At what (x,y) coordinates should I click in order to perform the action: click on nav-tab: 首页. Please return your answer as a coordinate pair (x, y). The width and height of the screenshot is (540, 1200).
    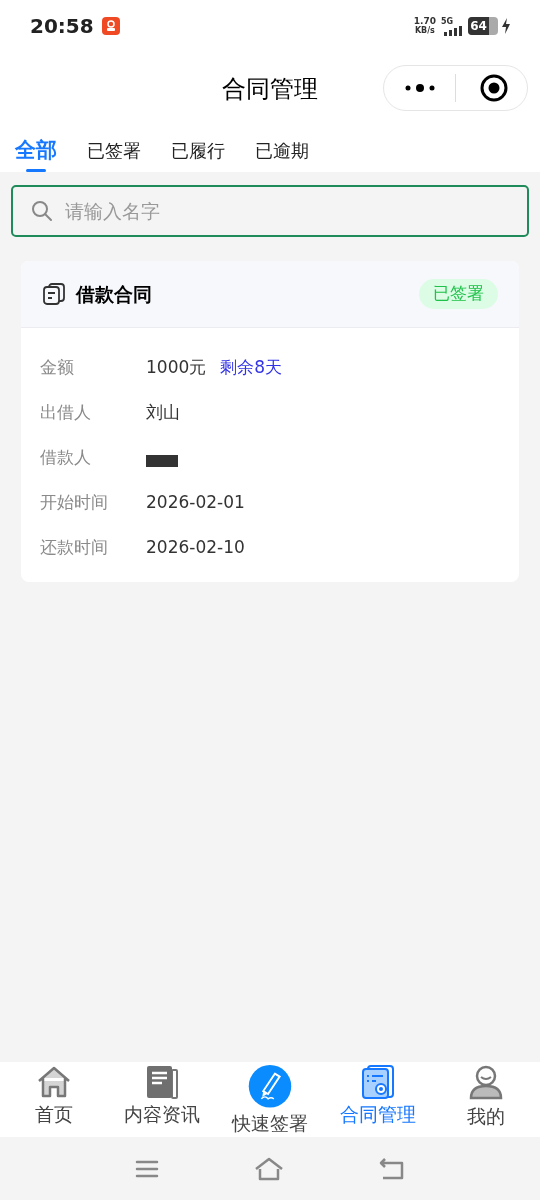
    Looking at the image, I should click on (54, 1099).